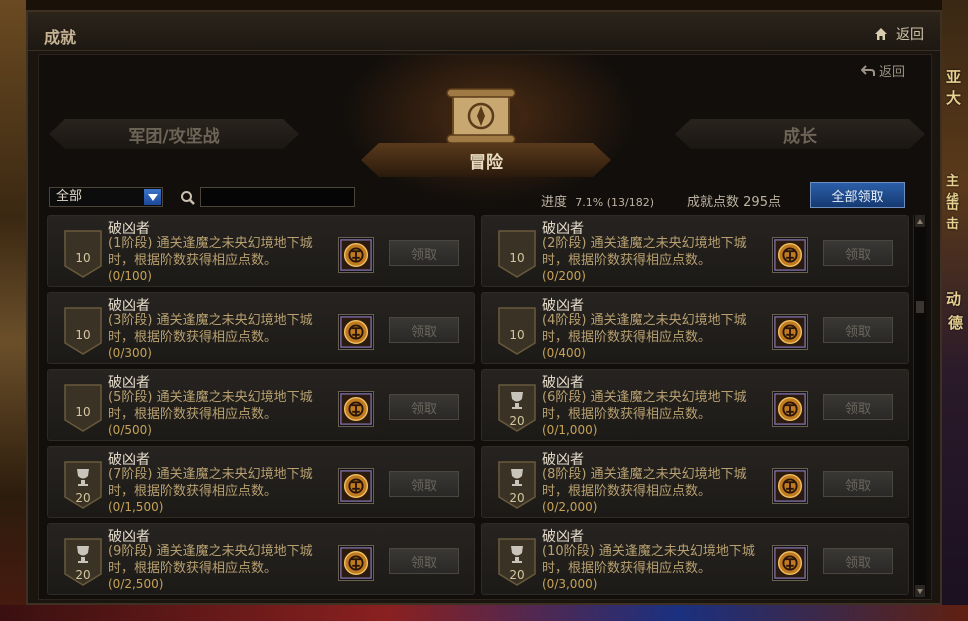  What do you see at coordinates (570, 584) in the screenshot?
I see `achievement-progress: (0/3,000)` at bounding box center [570, 584].